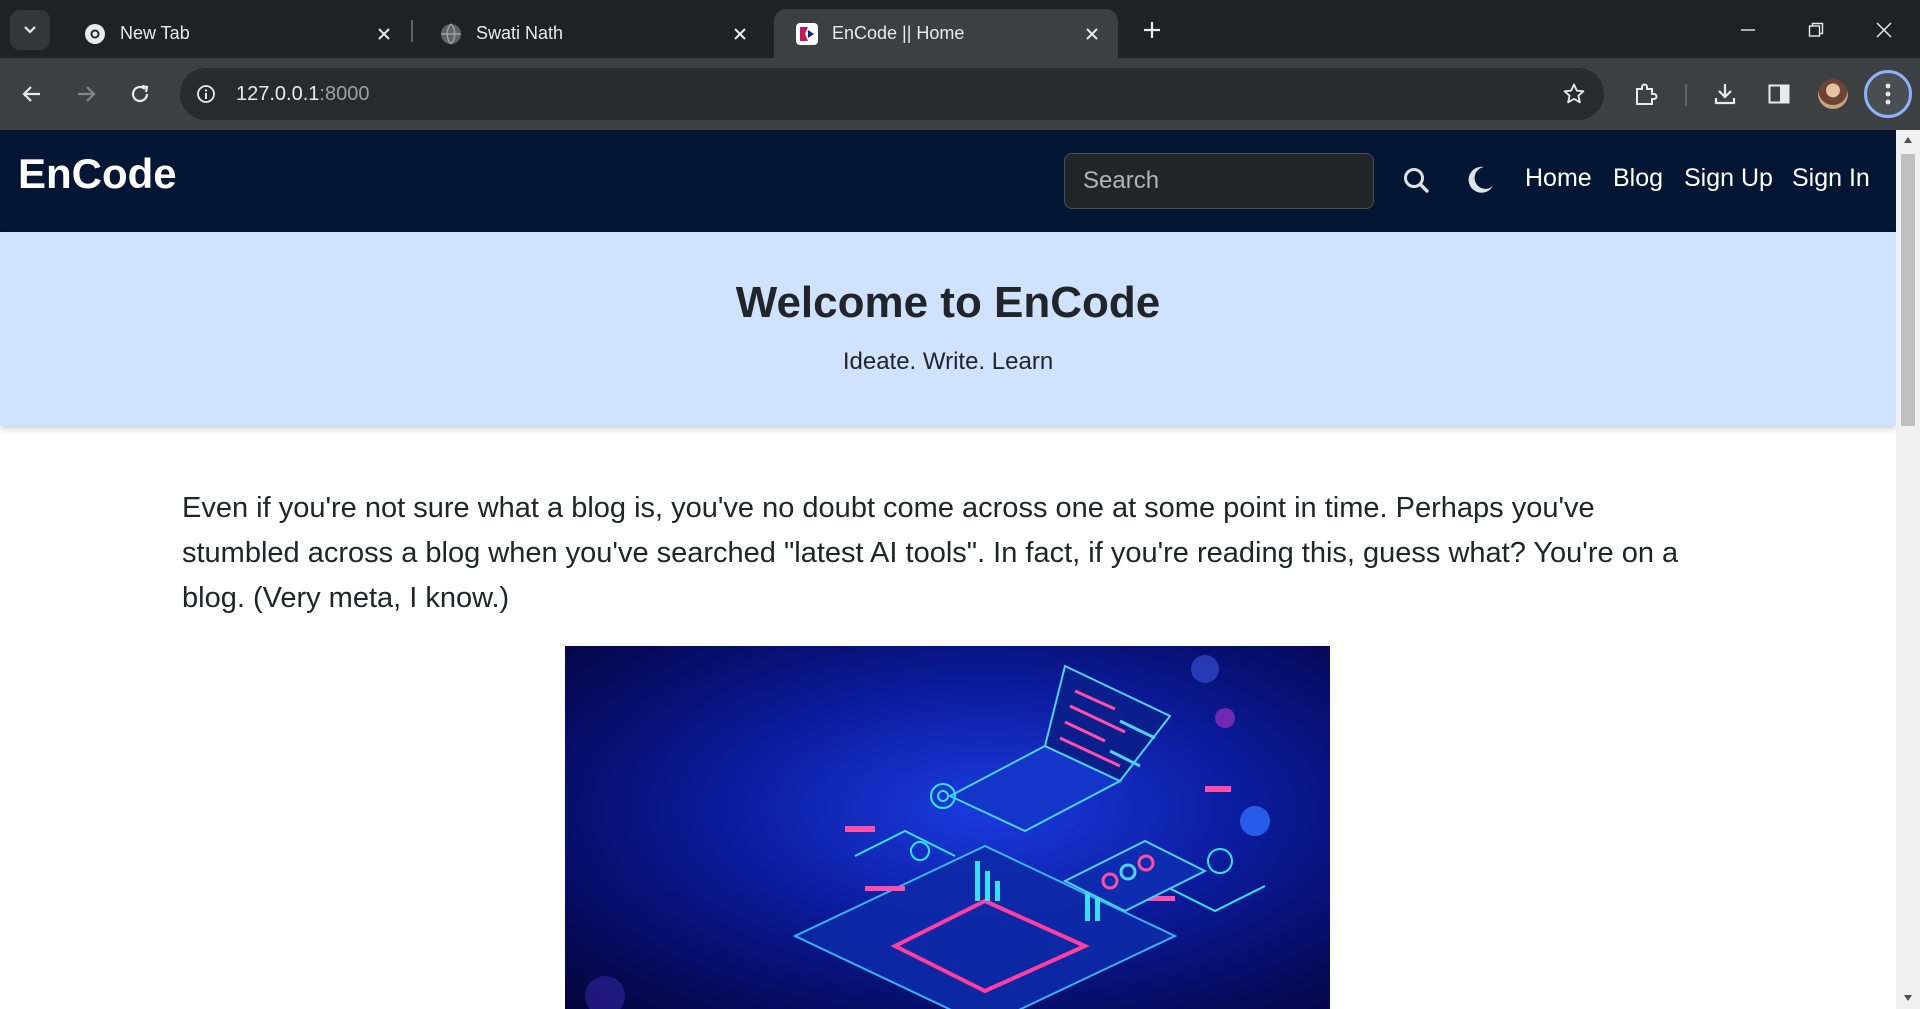  Describe the element at coordinates (1908, 290) in the screenshot. I see `scrollbar-thumb` at that location.